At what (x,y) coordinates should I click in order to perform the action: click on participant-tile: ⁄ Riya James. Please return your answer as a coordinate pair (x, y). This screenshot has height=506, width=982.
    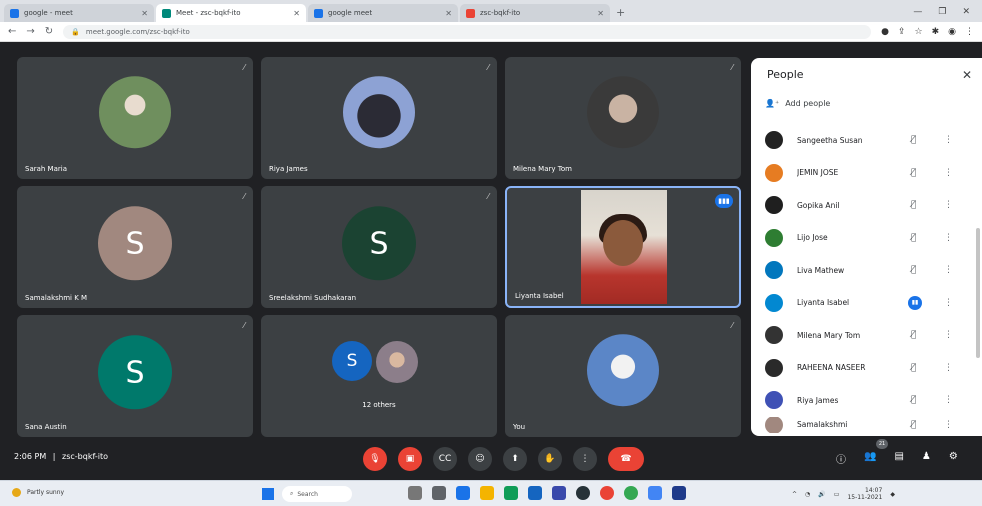
    Looking at the image, I should click on (379, 118).